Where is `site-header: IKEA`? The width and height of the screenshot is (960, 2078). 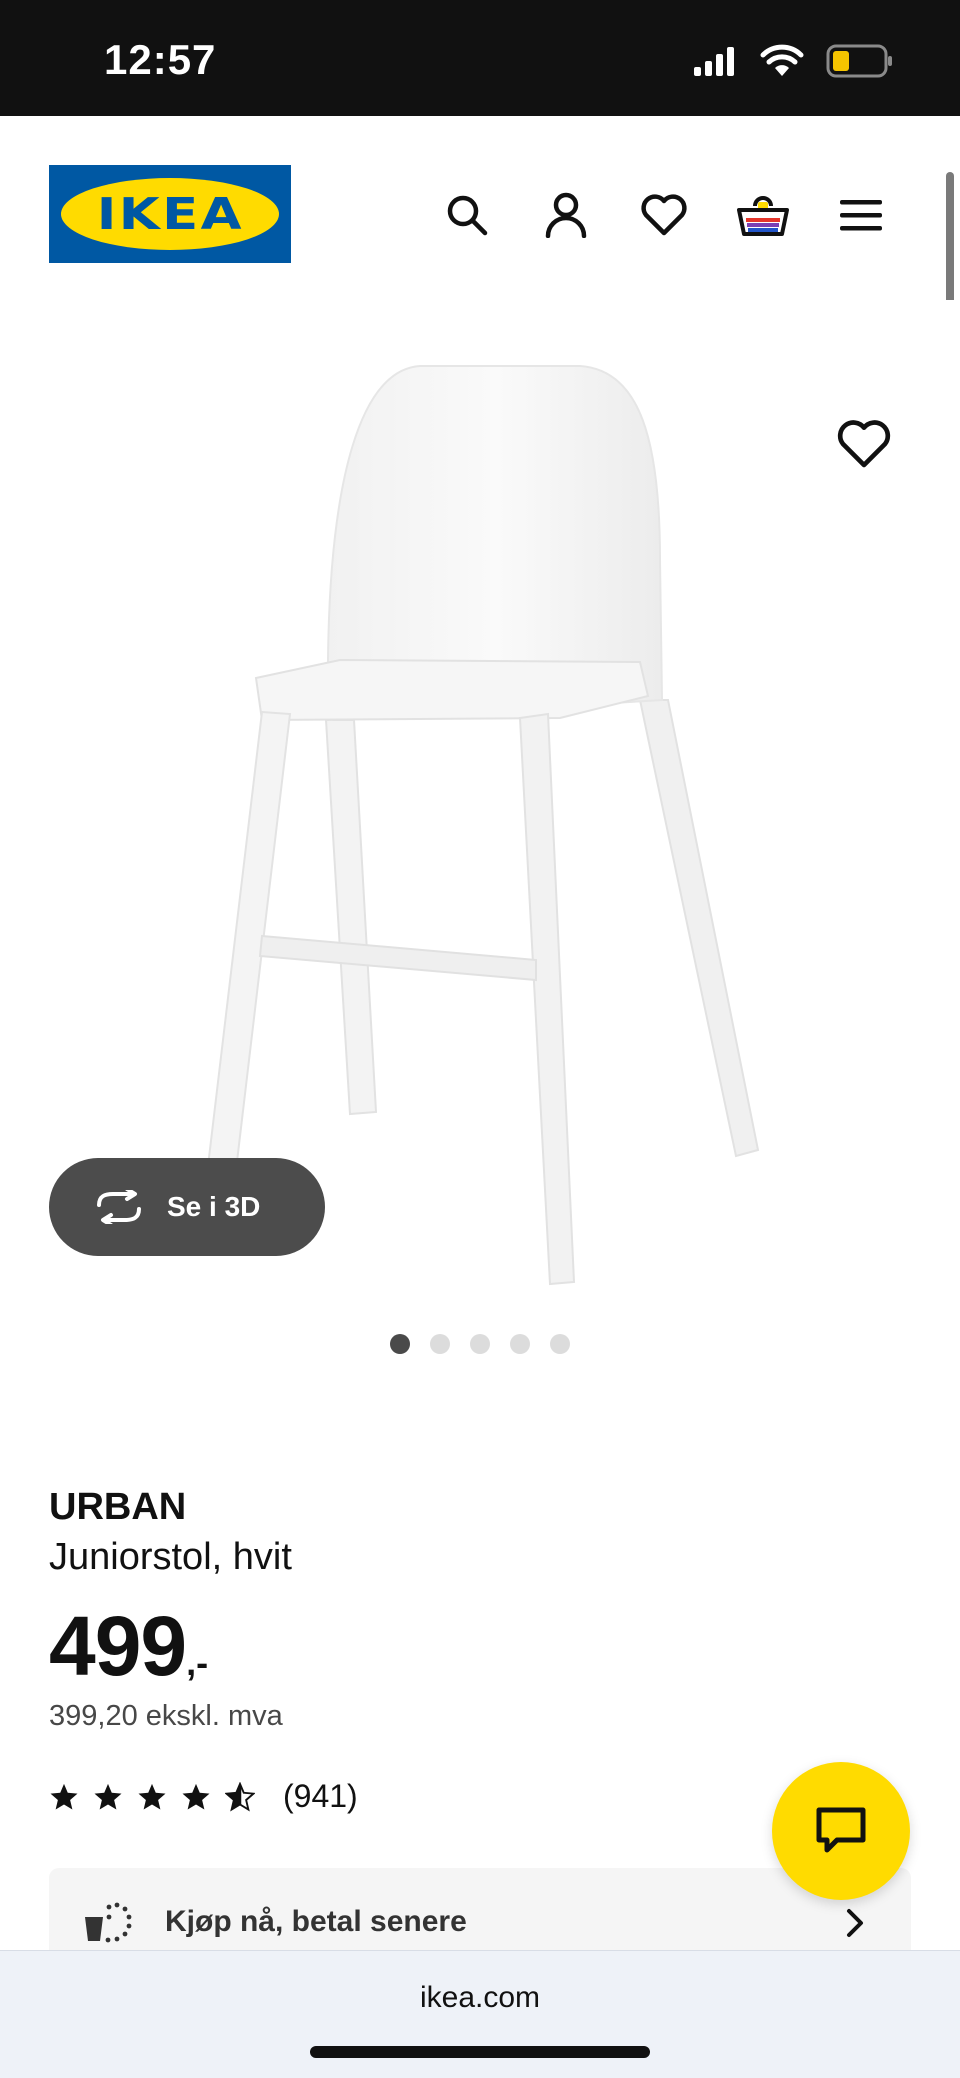 site-header: IKEA is located at coordinates (480, 206).